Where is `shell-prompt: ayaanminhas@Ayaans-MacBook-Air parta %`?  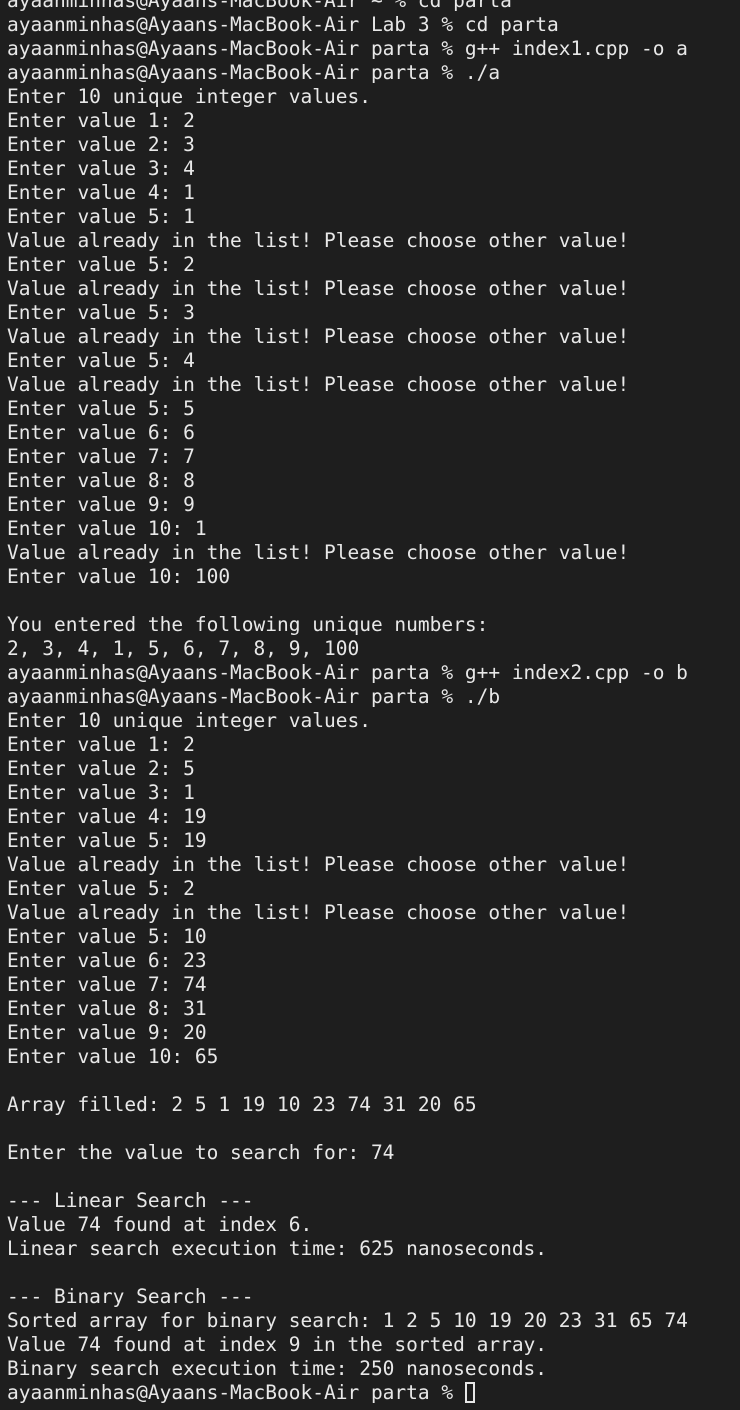
shell-prompt: ayaanminhas@Ayaans-MacBook-Air parta % is located at coordinates (236, 1392).